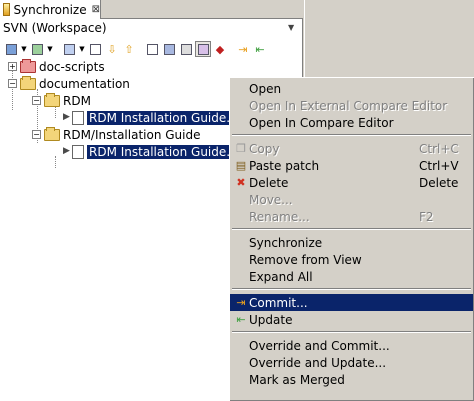 This screenshot has width=474, height=401. Describe the element at coordinates (169, 117) in the screenshot. I see `tree-item-label: RDM Installation Guide.pdf` at that location.